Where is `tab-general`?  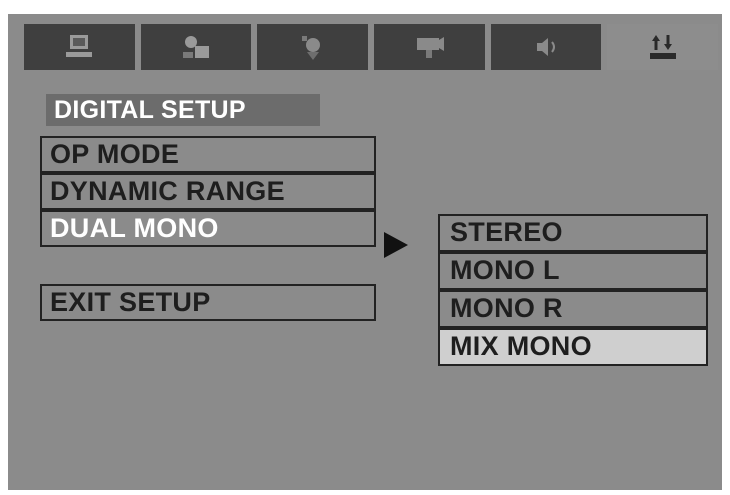
tab-general is located at coordinates (79, 47).